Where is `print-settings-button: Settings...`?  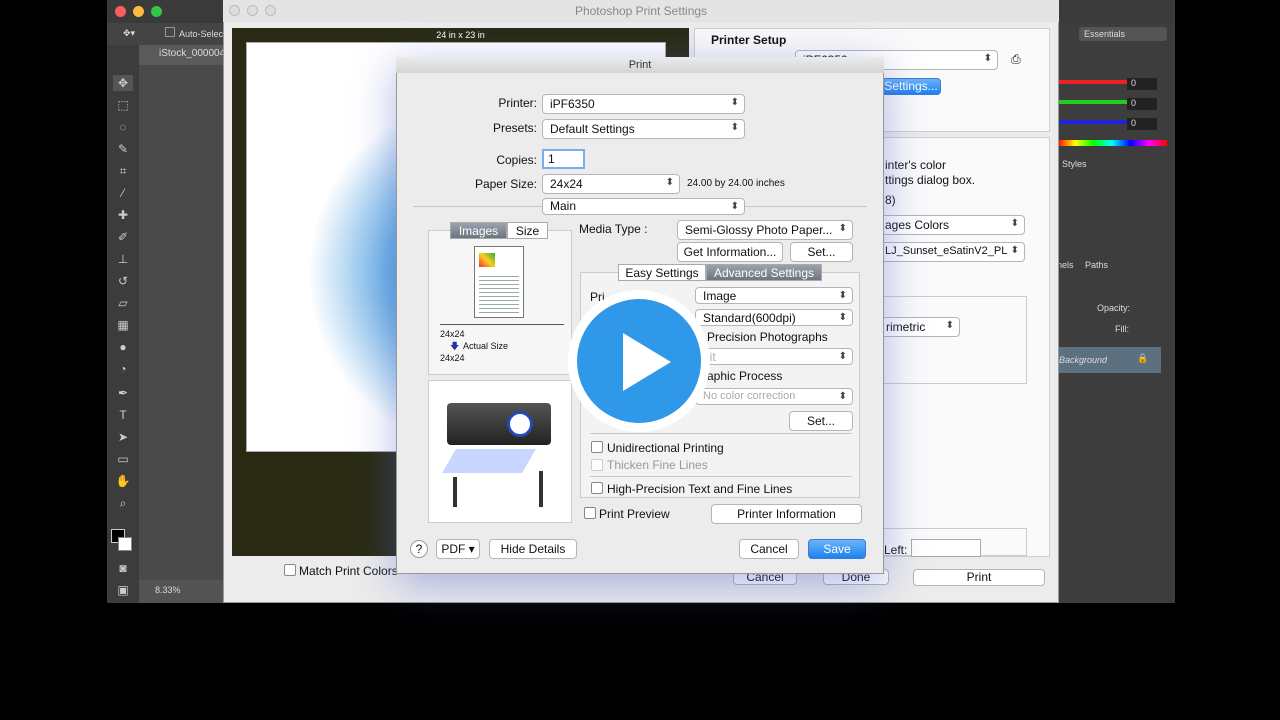
print-settings-button: Settings... is located at coordinates (911, 86).